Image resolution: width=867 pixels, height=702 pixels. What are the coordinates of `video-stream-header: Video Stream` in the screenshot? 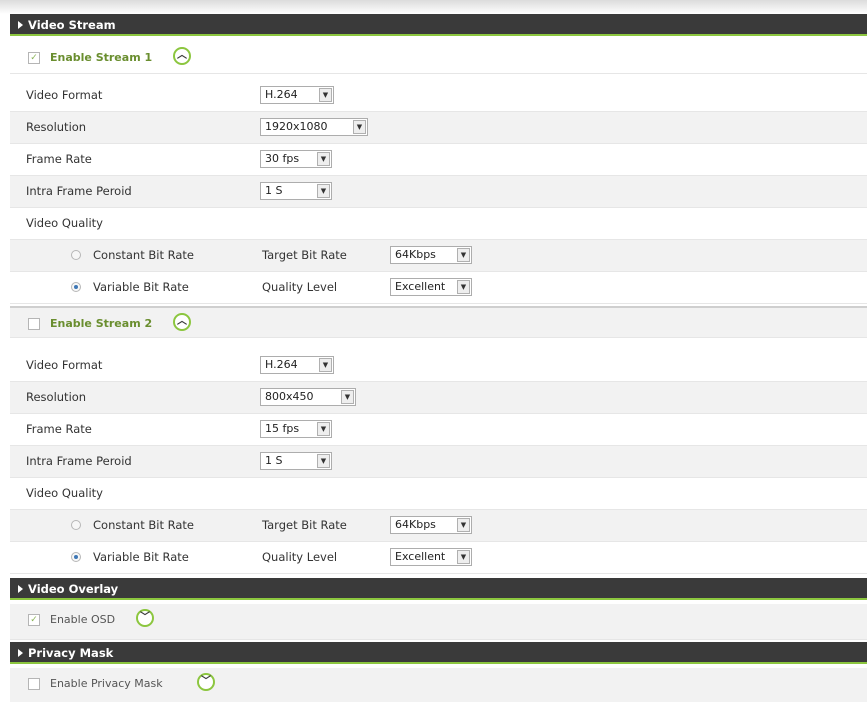 It's located at (438, 25).